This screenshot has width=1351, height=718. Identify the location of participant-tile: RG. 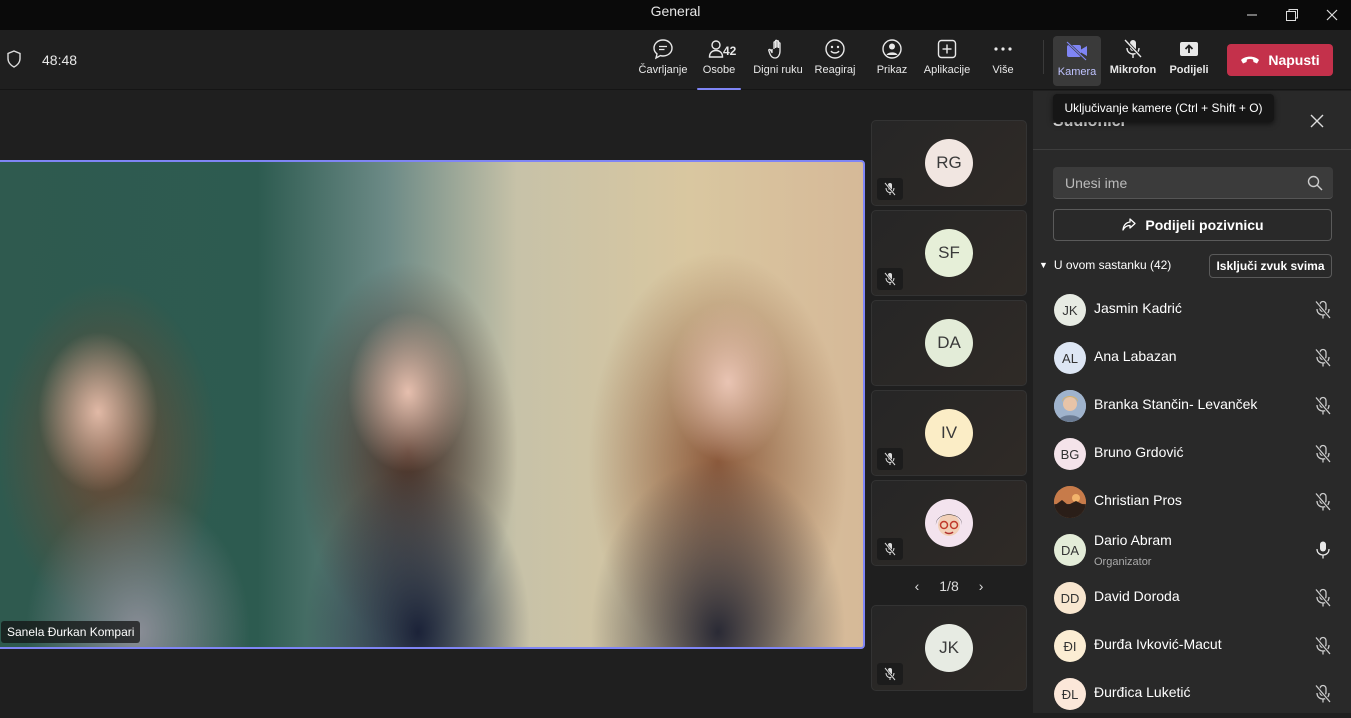
(949, 163).